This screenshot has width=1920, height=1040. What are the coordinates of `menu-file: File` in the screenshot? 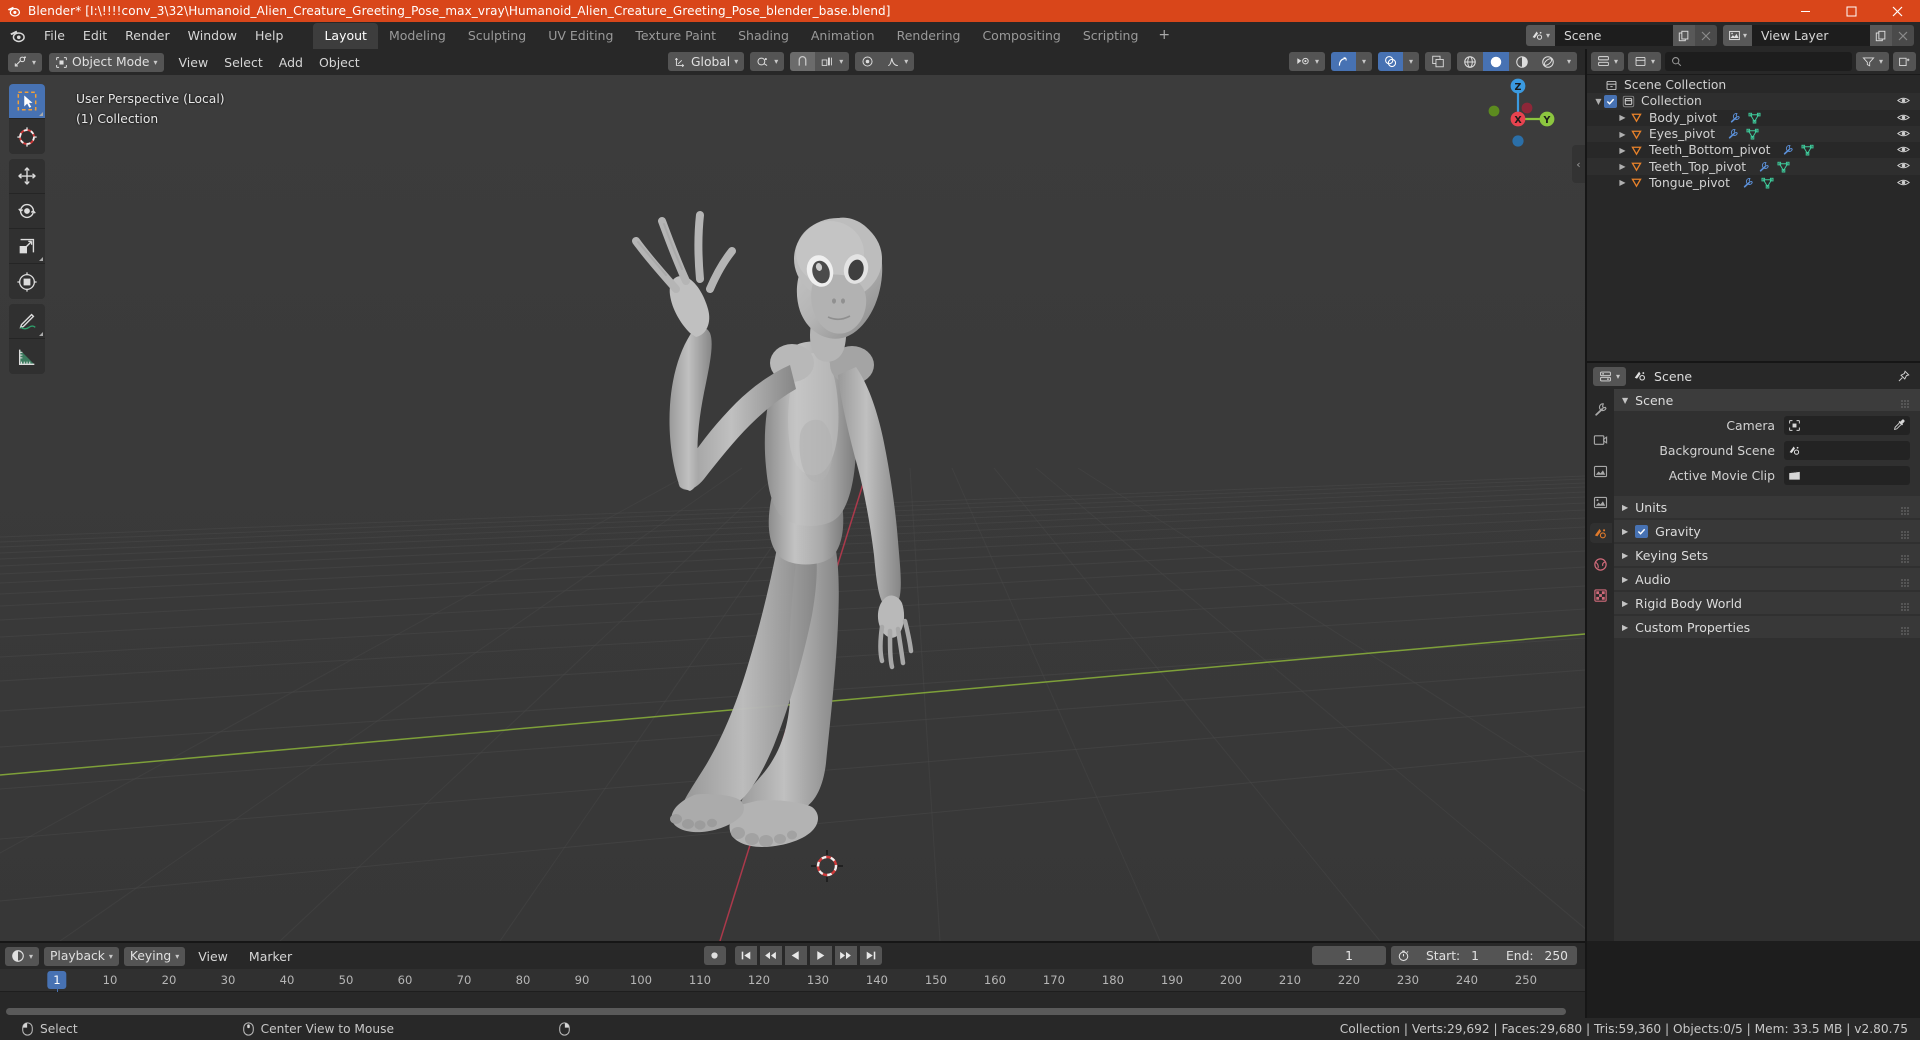 It's located at (54, 35).